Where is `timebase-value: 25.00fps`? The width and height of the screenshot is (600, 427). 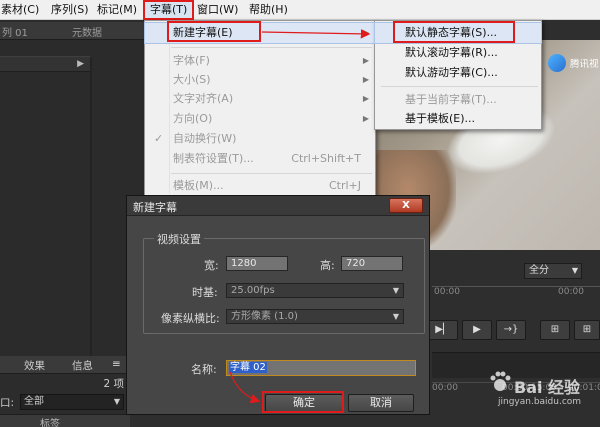
timebase-value: 25.00fps is located at coordinates (253, 290).